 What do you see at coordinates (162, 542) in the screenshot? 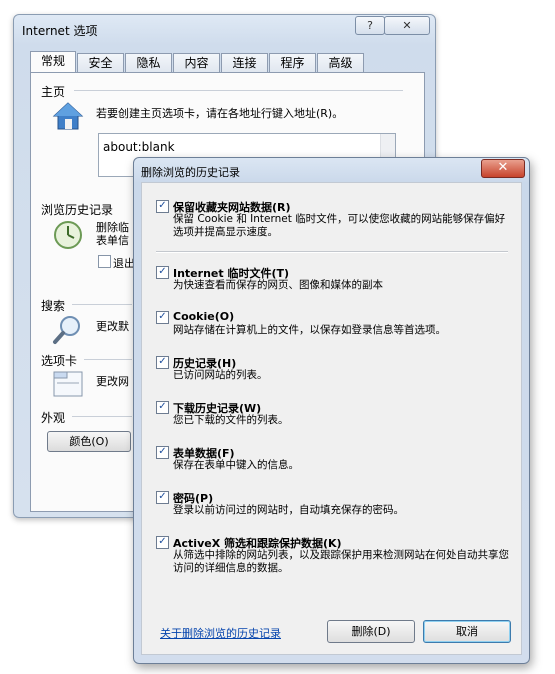
I see `checkbox-activex-tracking: ✓` at bounding box center [162, 542].